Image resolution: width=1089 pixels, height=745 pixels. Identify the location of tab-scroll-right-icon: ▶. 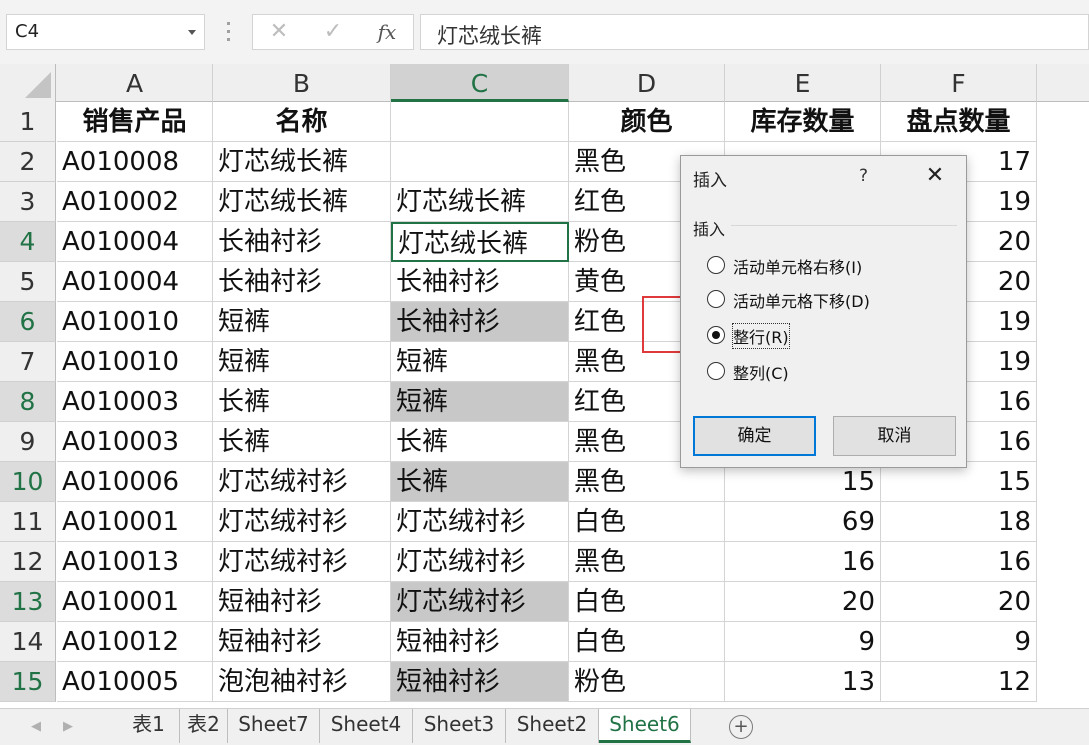
(68, 727).